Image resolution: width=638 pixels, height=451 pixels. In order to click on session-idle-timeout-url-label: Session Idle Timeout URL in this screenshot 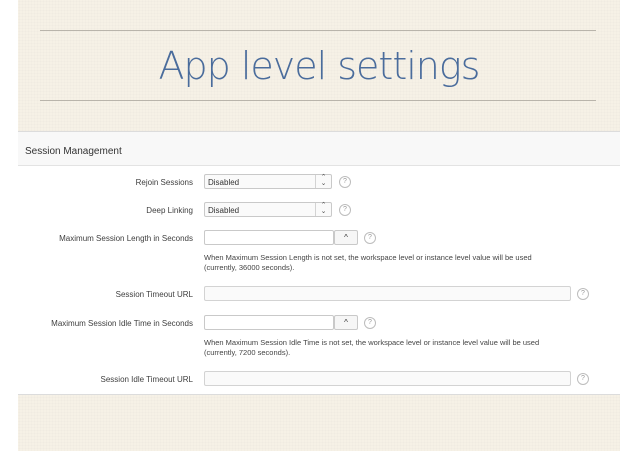, I will do `click(147, 379)`.